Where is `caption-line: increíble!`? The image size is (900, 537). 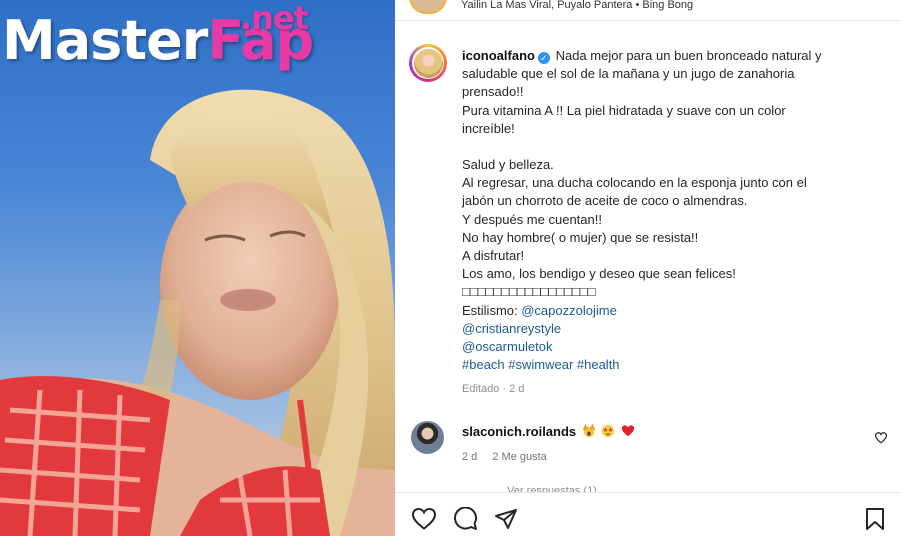 caption-line: increíble! is located at coordinates (488, 128).